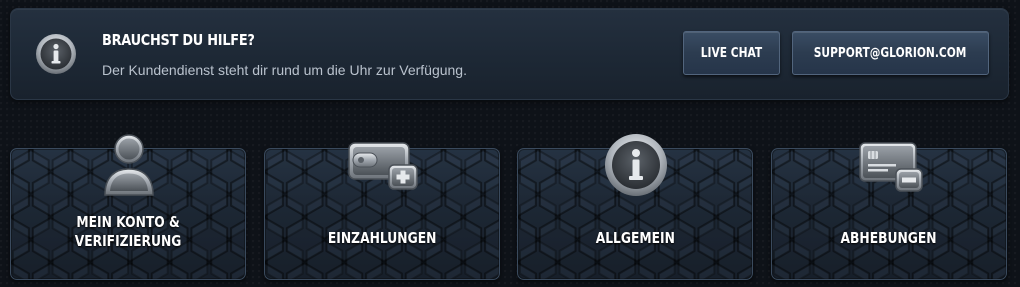 This screenshot has width=1020, height=287. I want to click on live-chat-button: LIVE CHAT, so click(731, 53).